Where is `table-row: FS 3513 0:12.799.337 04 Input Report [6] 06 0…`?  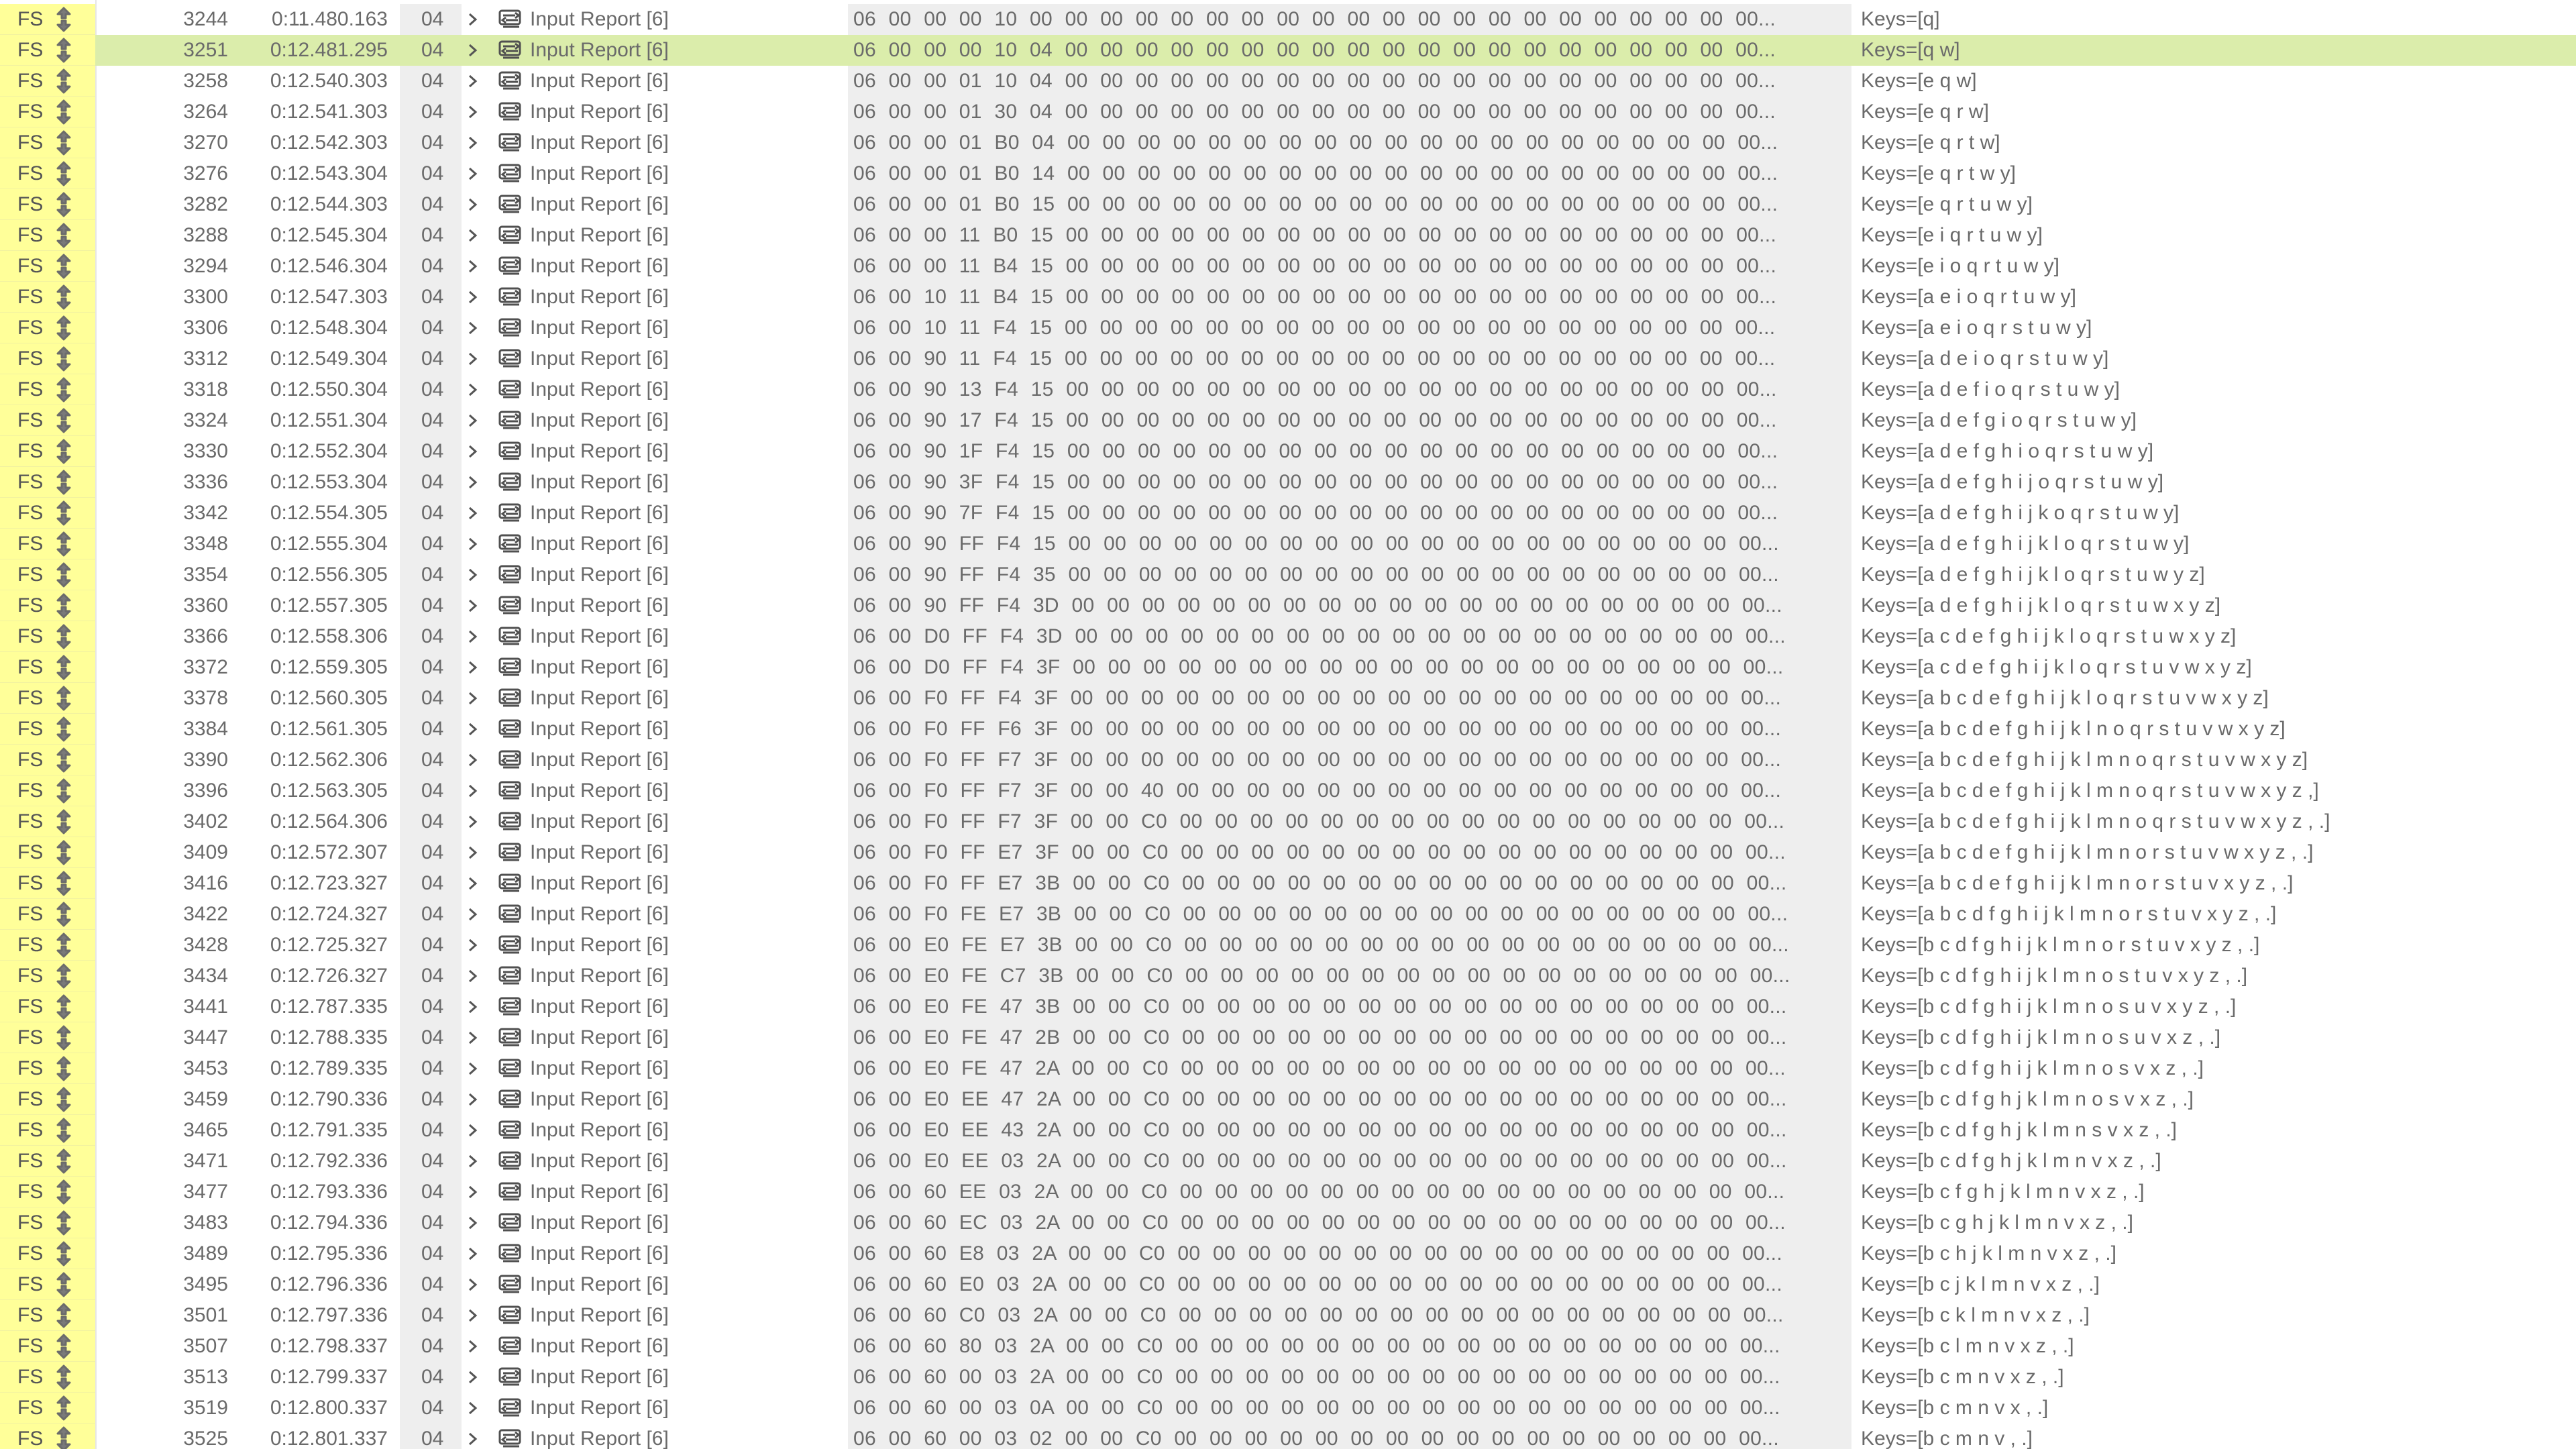 table-row: FS 3513 0:12.799.337 04 Input Report [6] 06 0… is located at coordinates (1288, 1377).